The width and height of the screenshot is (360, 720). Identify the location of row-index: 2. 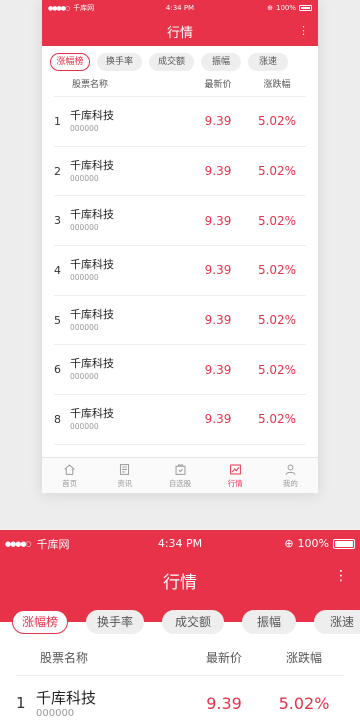
(57, 171).